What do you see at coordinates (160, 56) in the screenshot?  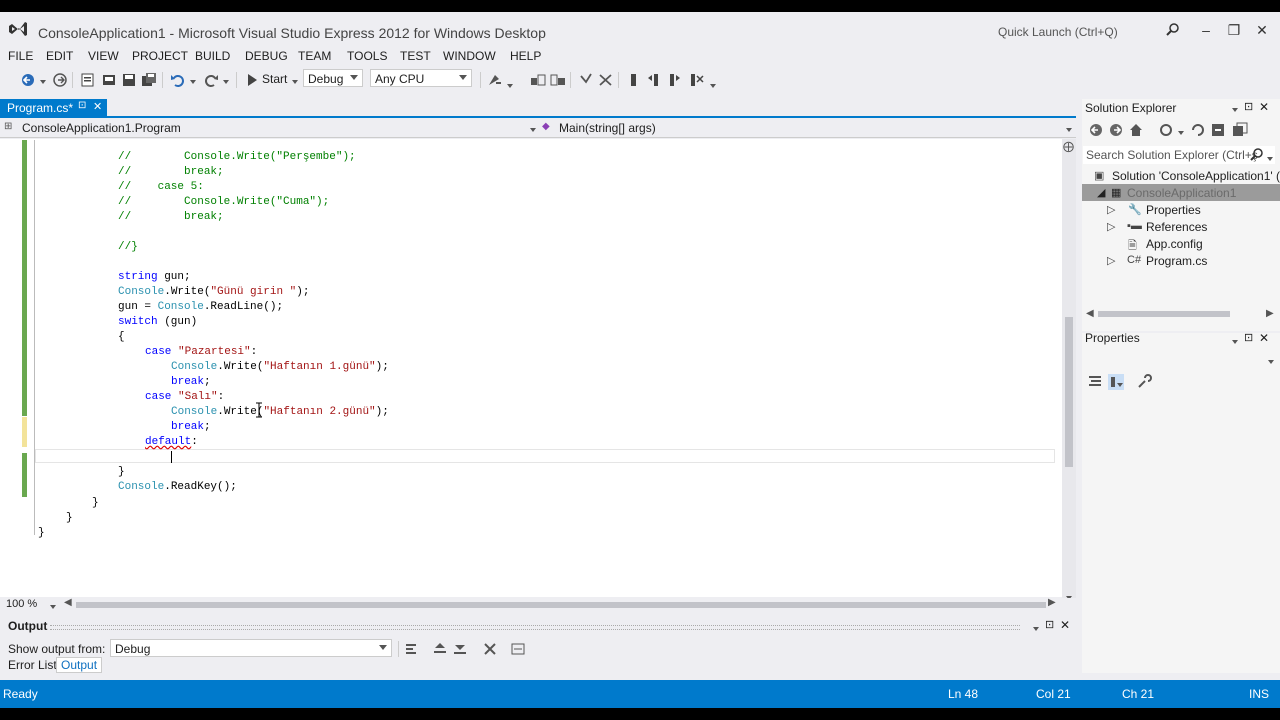 I see `menu-project: PROJECT` at bounding box center [160, 56].